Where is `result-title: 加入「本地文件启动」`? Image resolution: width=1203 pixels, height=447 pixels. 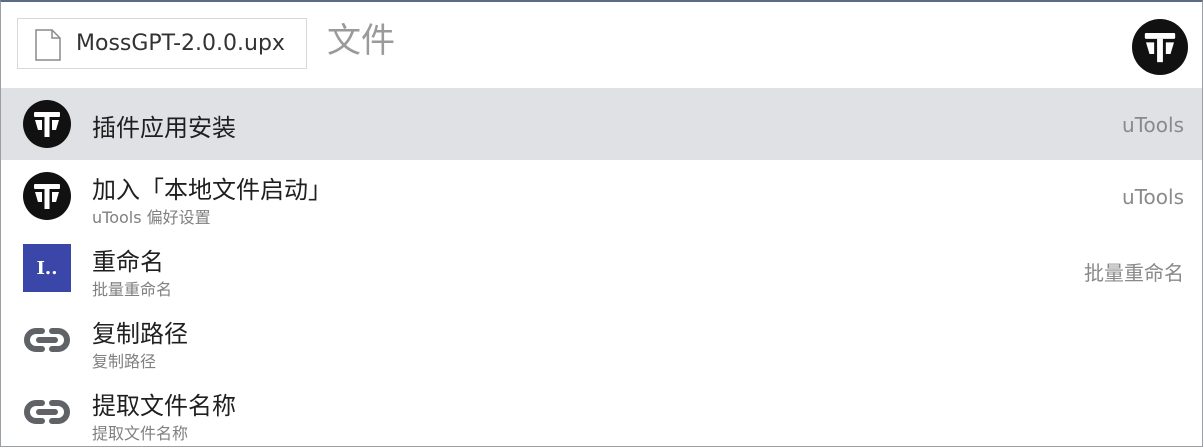 result-title: 加入「本地文件启动」 is located at coordinates (212, 190).